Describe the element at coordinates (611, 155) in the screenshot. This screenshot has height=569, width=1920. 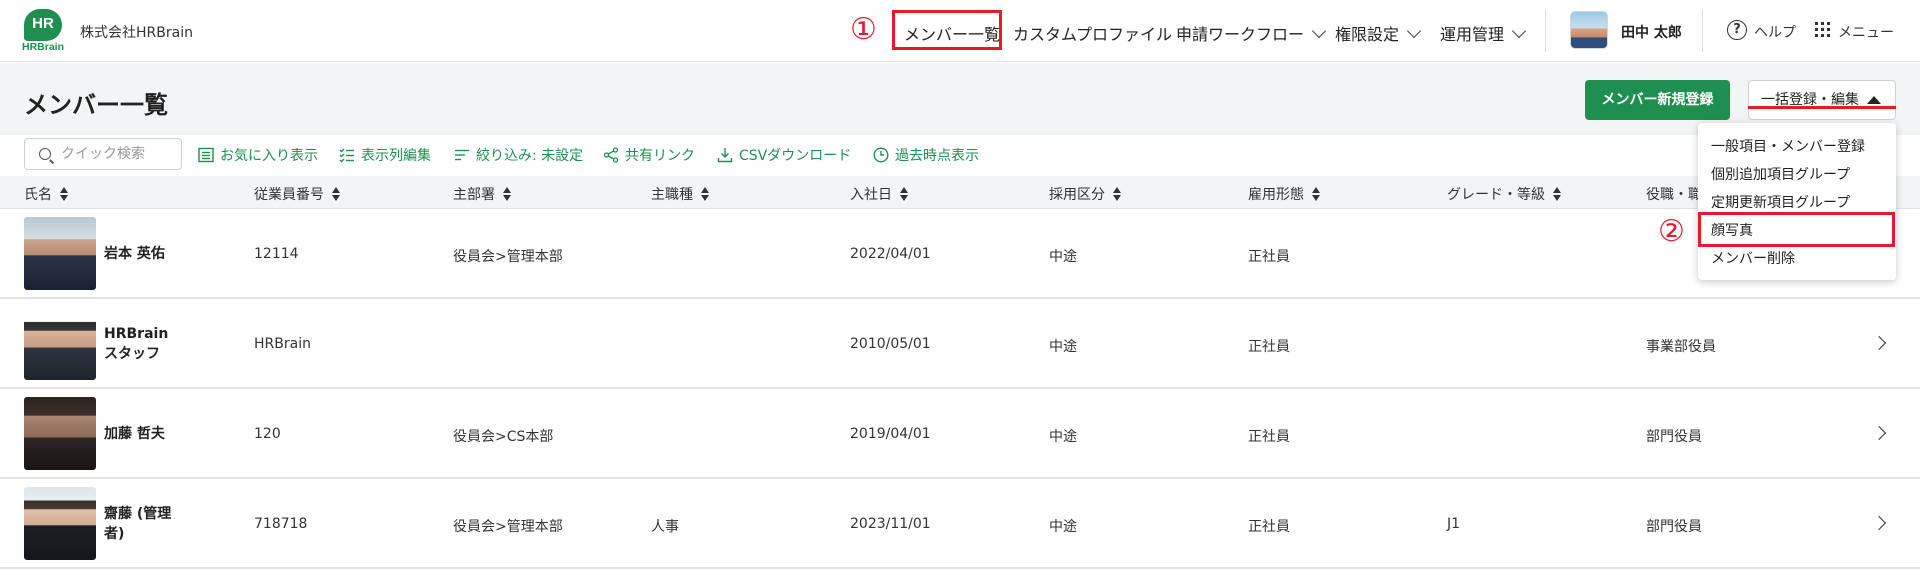
I see `share-icon` at that location.